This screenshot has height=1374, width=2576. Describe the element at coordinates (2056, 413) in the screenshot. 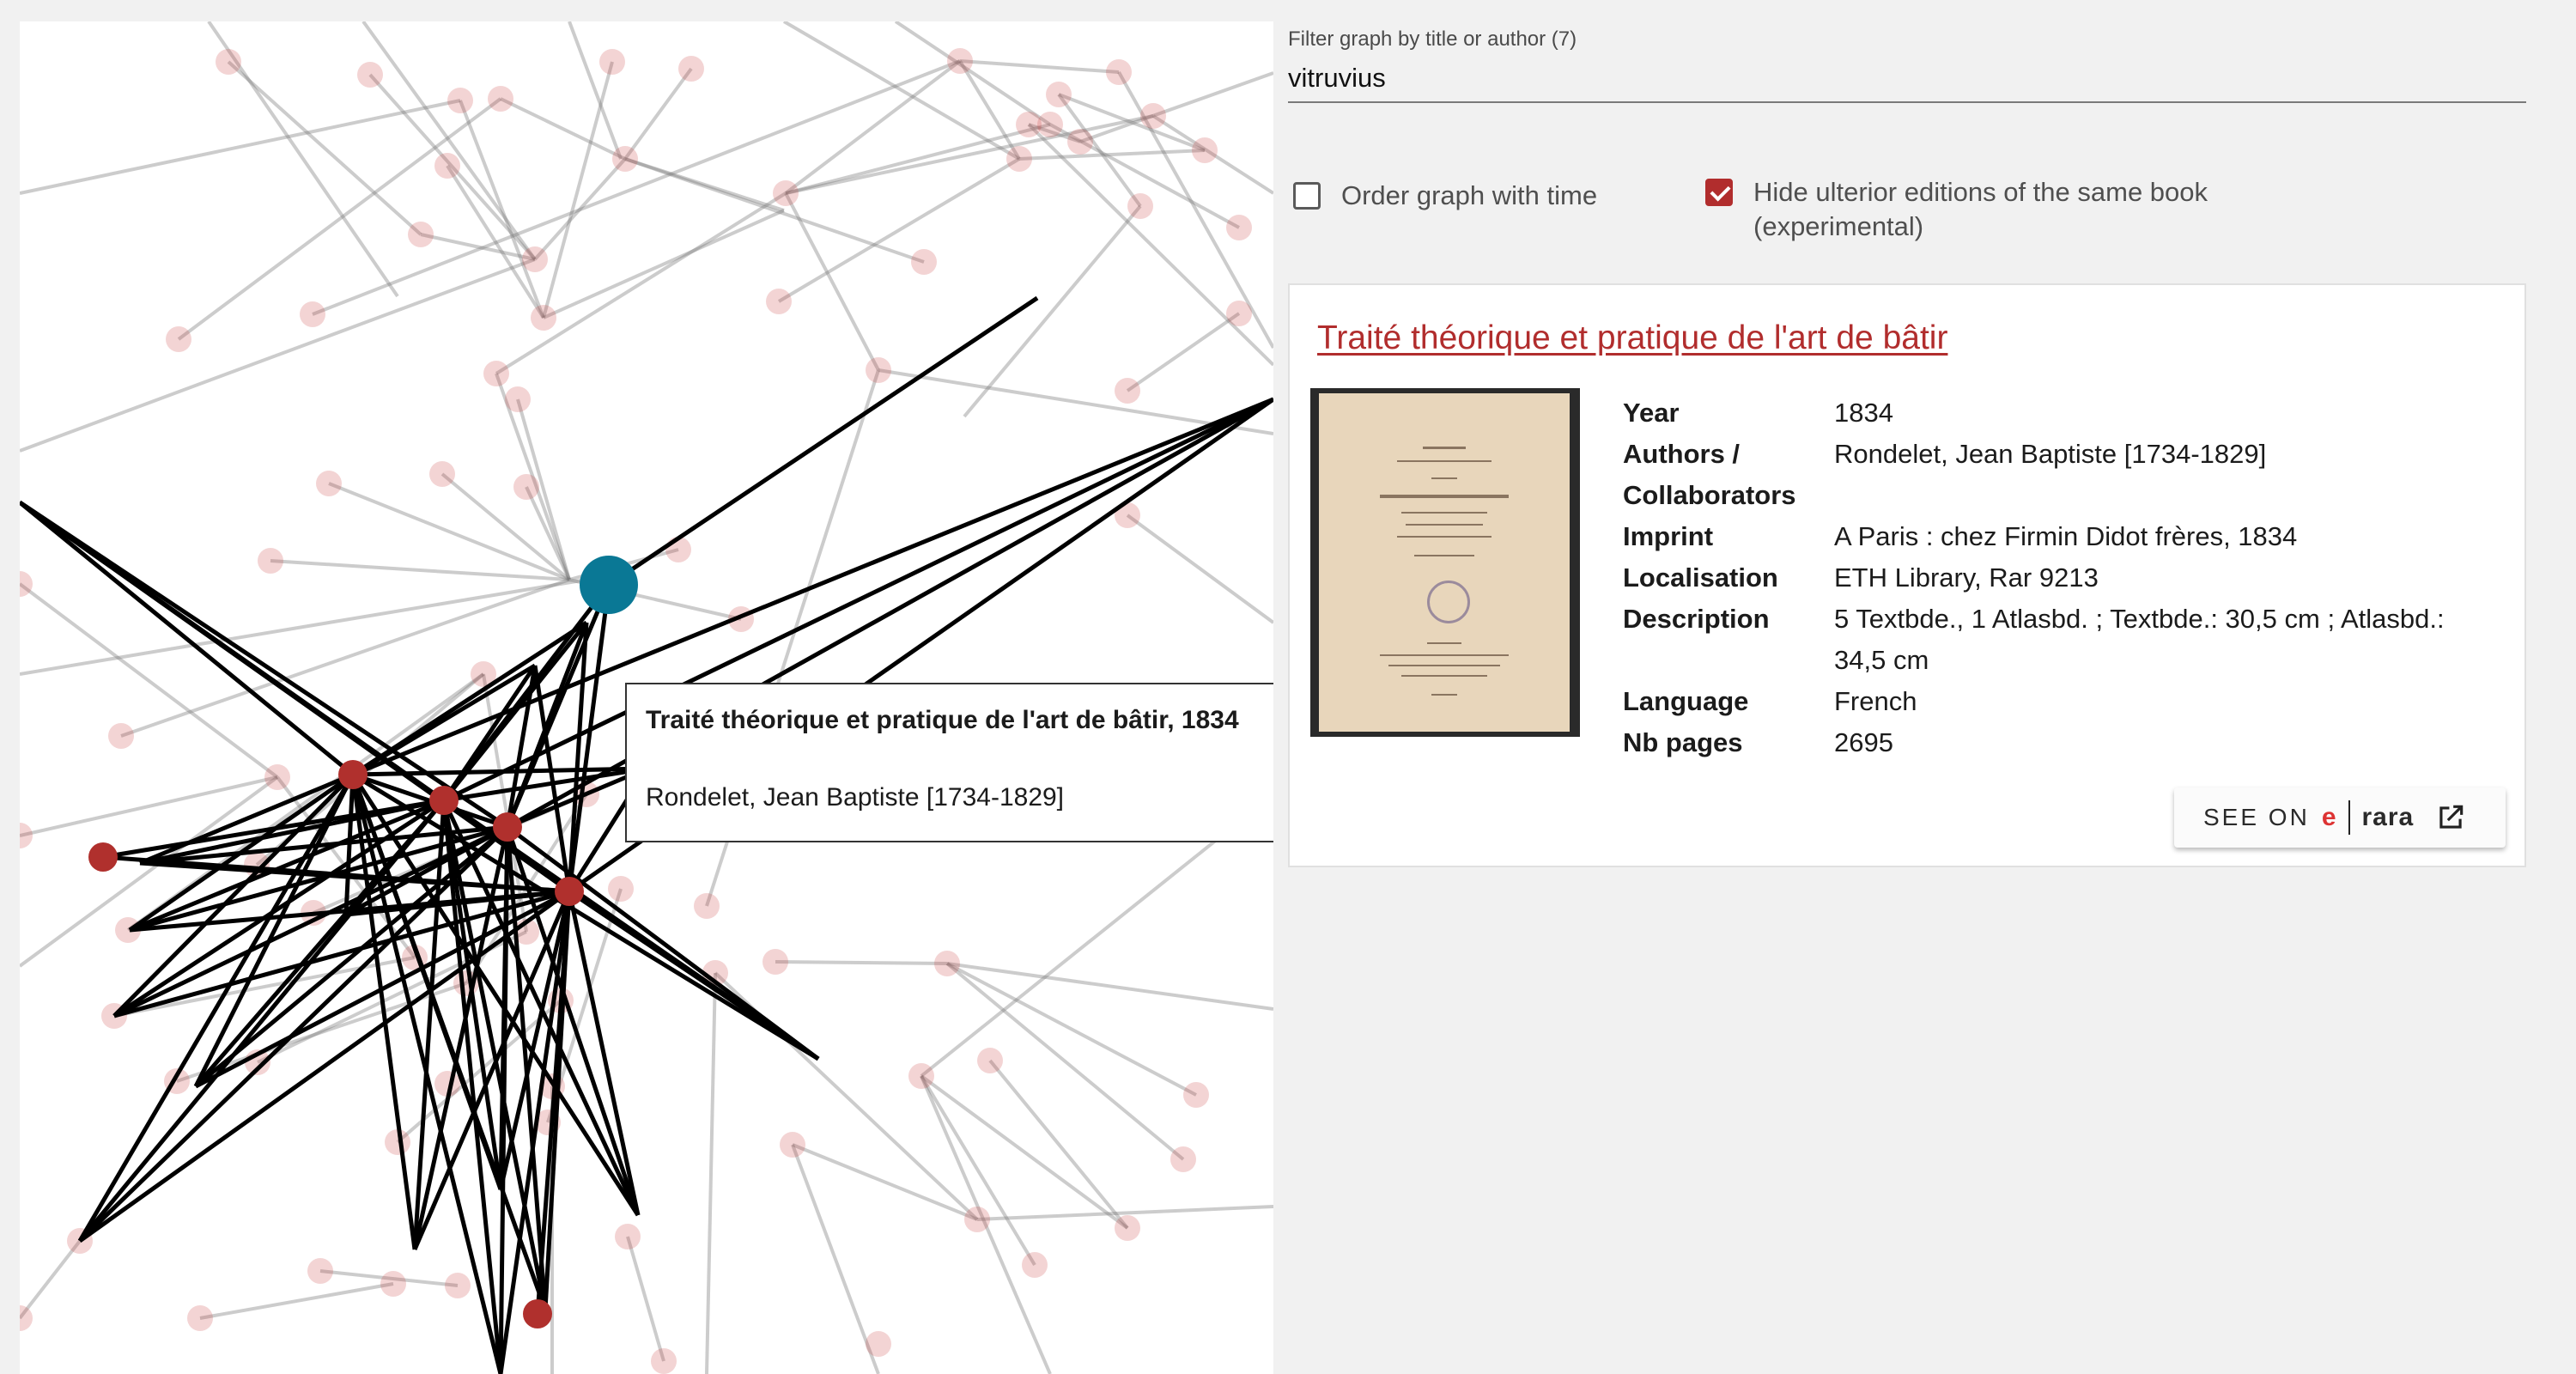

I see `meta-row-year: Year 1834` at that location.